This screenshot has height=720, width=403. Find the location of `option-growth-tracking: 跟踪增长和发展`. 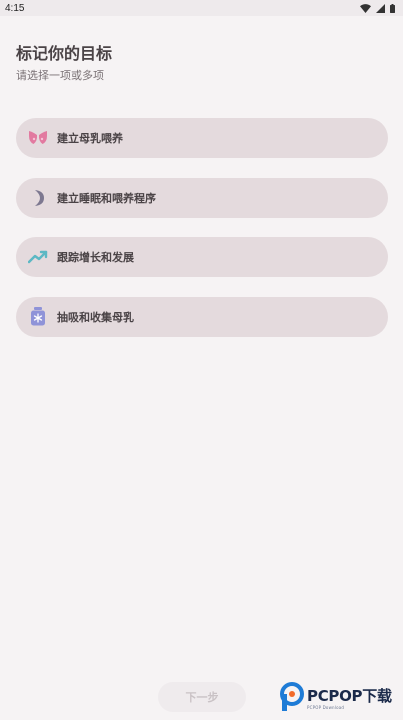

option-growth-tracking: 跟踪增长和发展 is located at coordinates (202, 257).